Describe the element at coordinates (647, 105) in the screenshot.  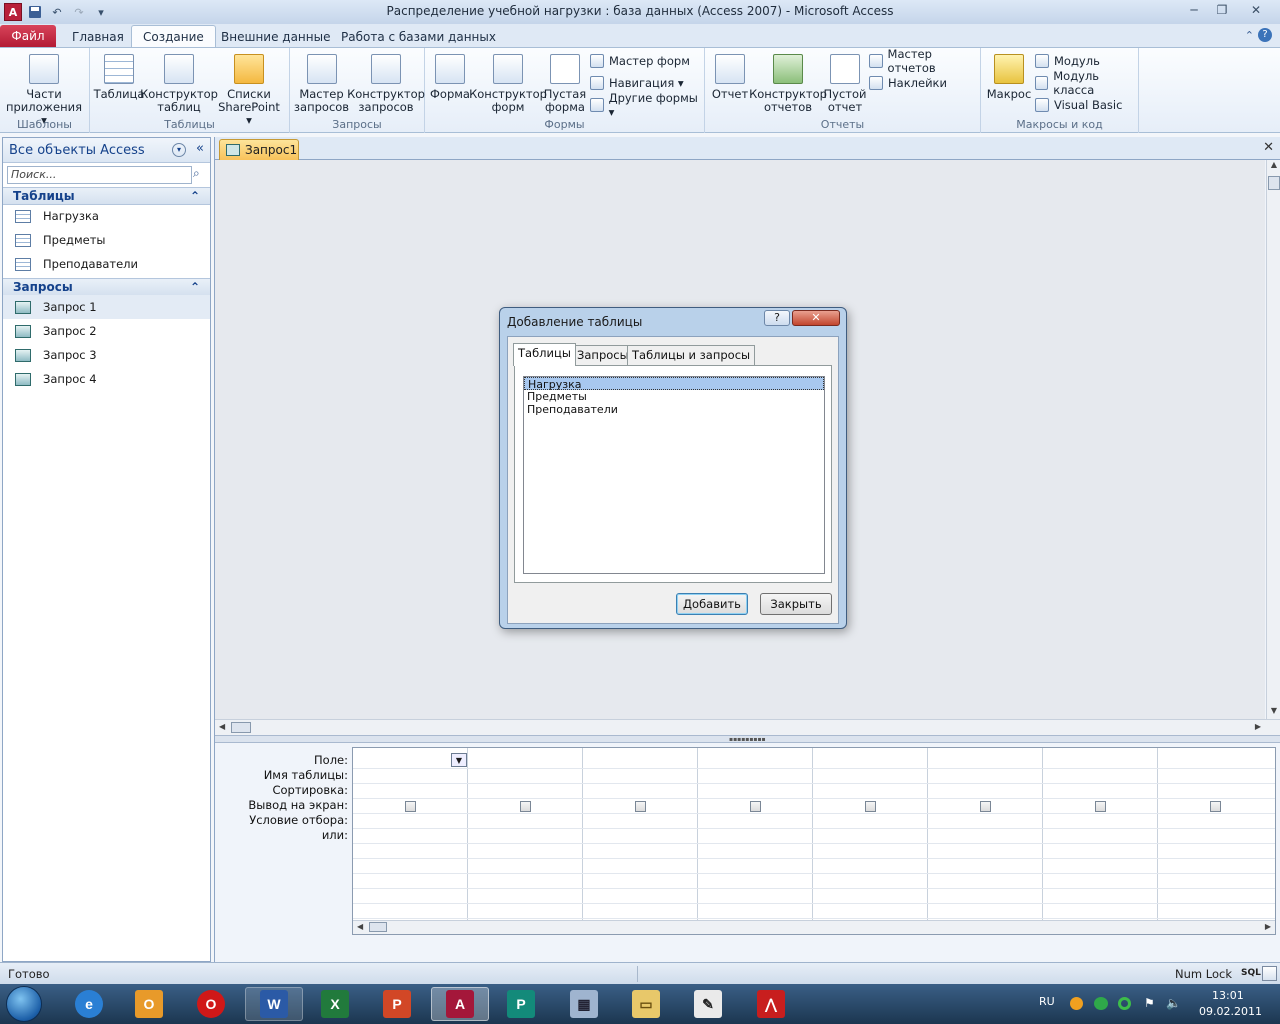
I see `other-forms-button: Другие формы ▾` at that location.